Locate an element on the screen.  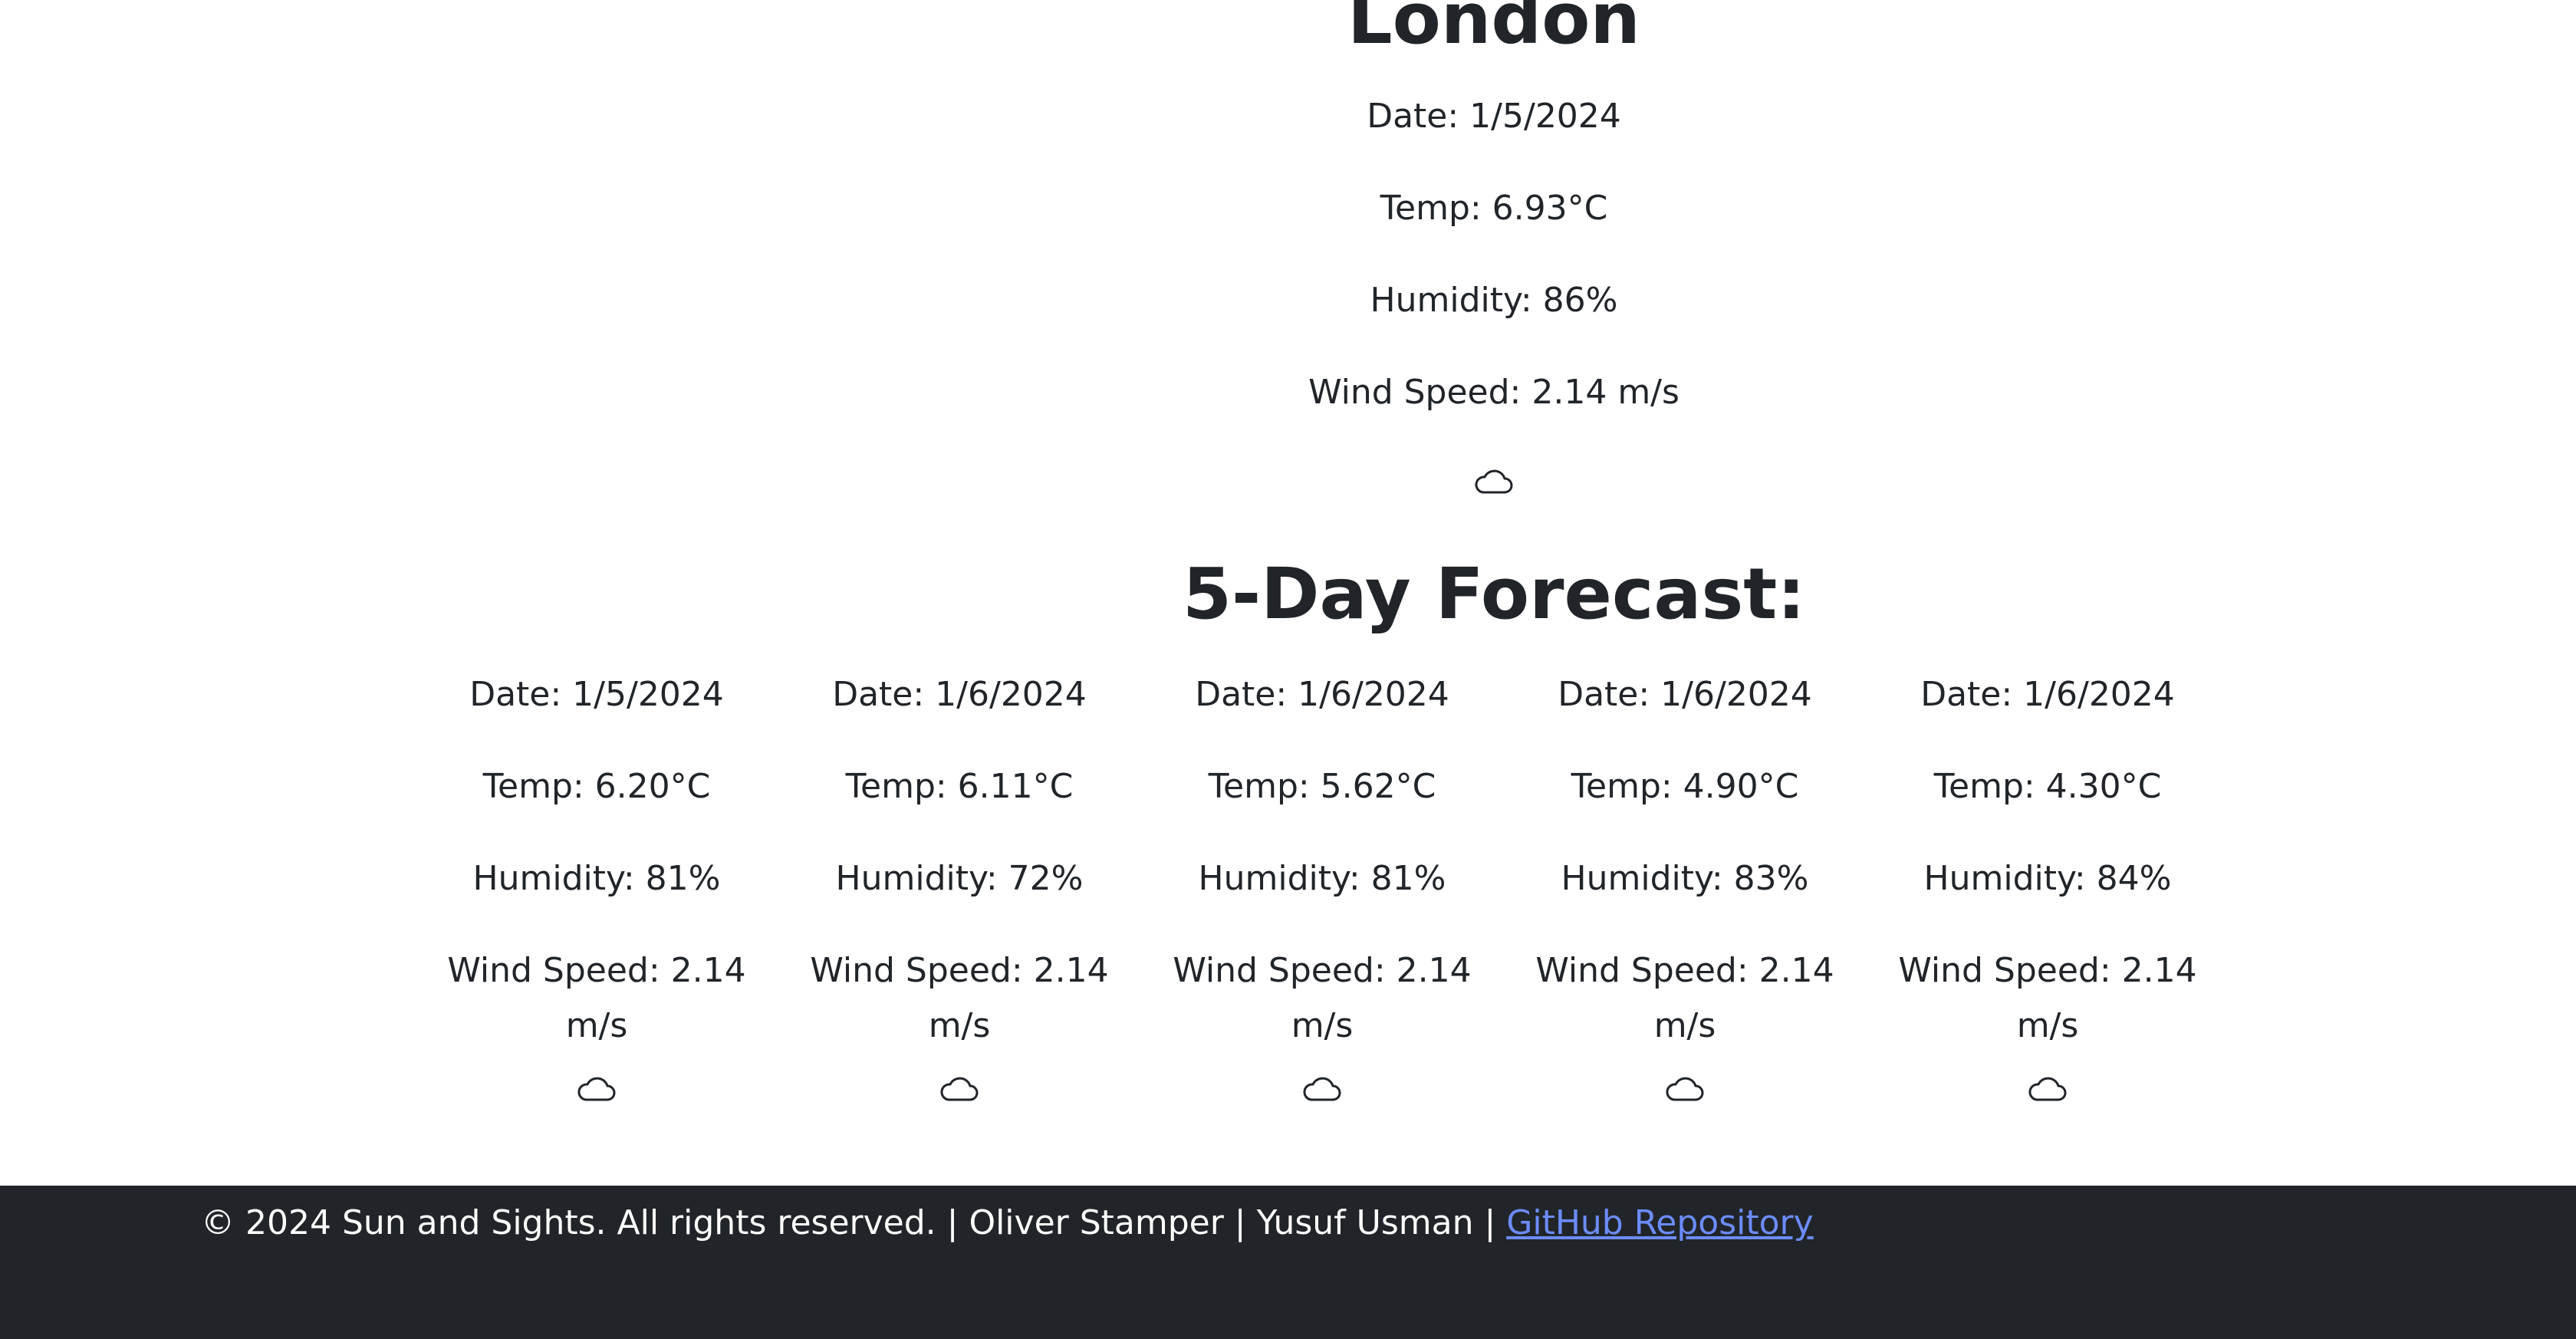
forecast-temp: Temp: 4.90°C is located at coordinates (1685, 786).